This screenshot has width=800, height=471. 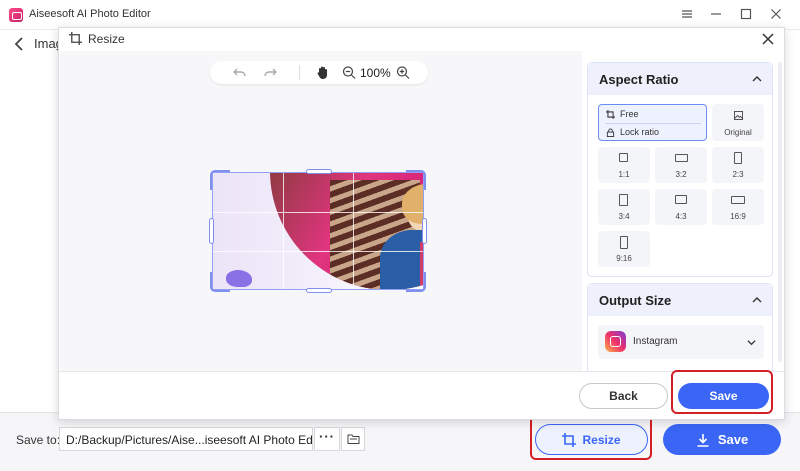 What do you see at coordinates (703, 440) in the screenshot?
I see `download-icon` at bounding box center [703, 440].